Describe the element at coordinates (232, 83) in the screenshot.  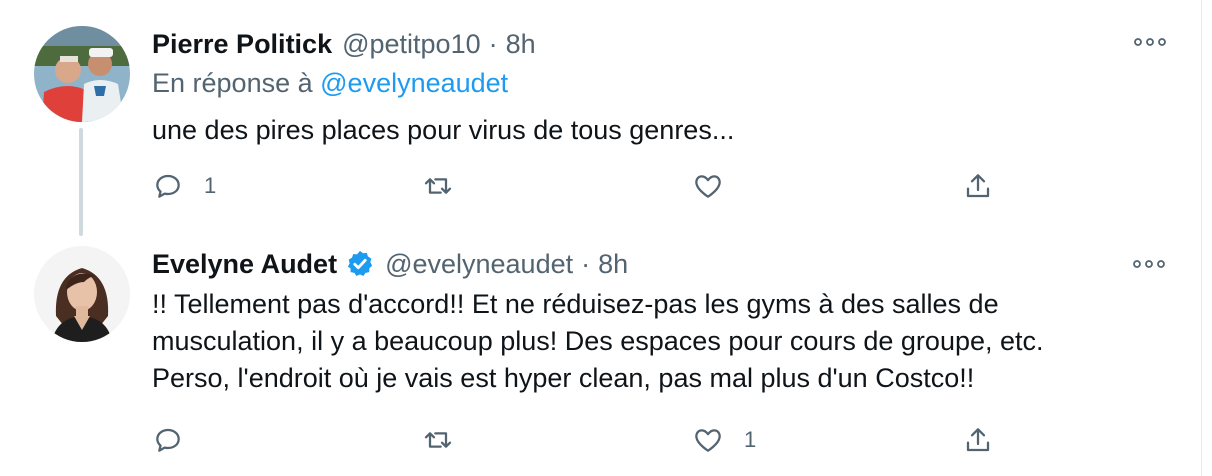
I see `reply-prefix: En réponse à` at that location.